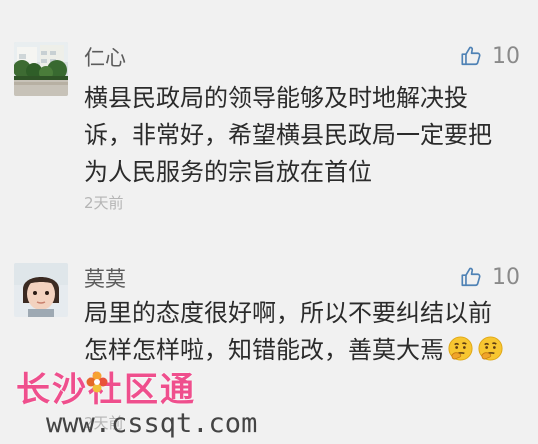  I want to click on comment-text: 局里的态度很好啊，所以不要纠结以前 怎样怎样啦，知错能改，善莫大焉, so click(304, 332).